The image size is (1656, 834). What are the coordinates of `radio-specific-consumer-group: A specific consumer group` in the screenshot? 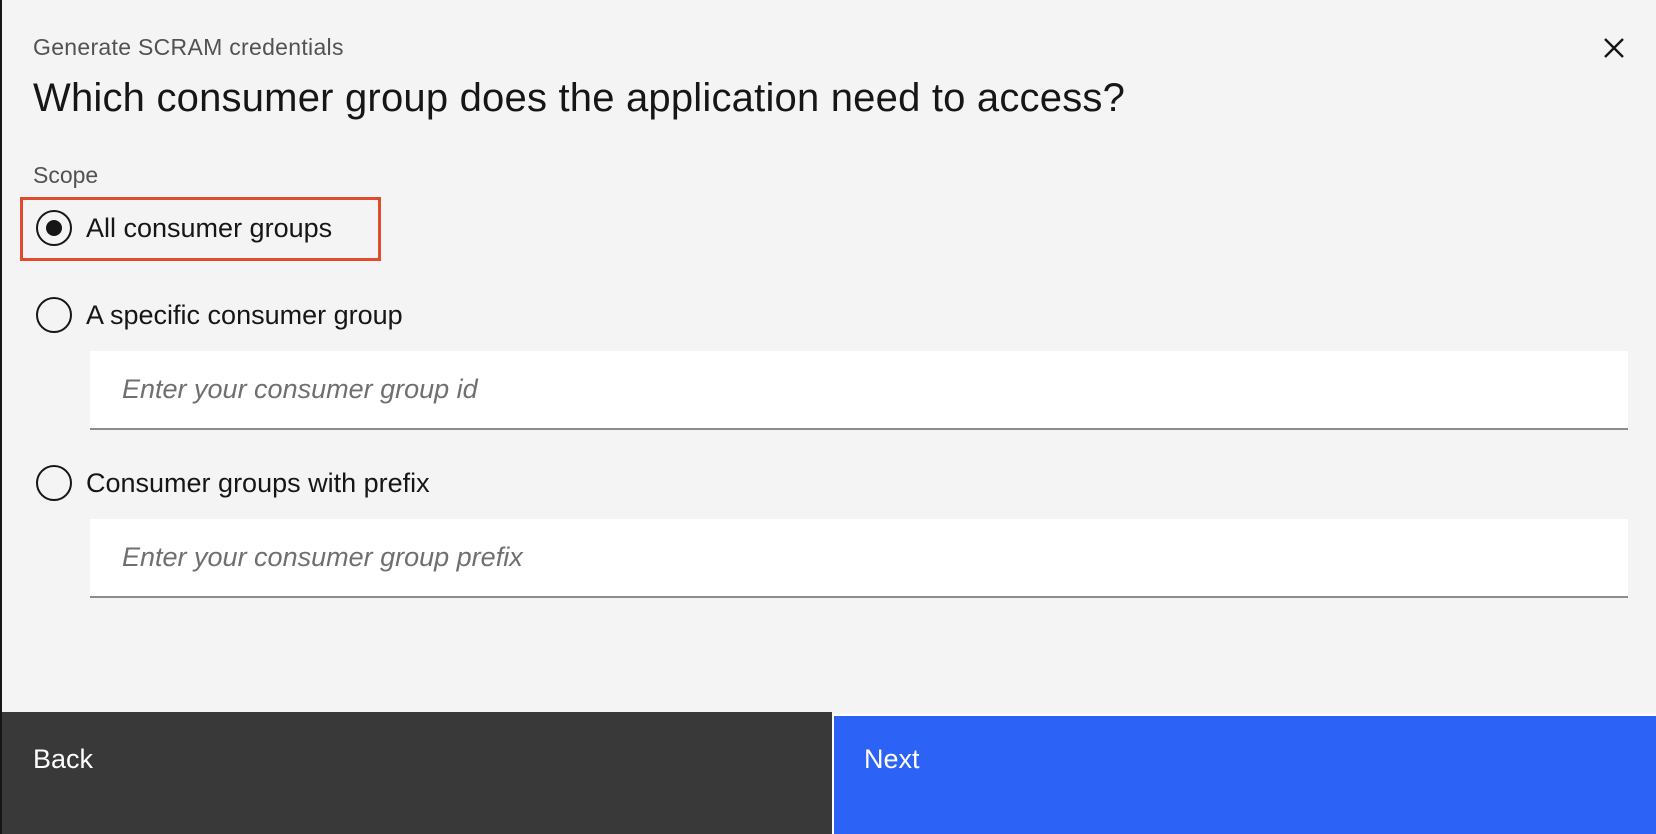 It's located at (219, 315).